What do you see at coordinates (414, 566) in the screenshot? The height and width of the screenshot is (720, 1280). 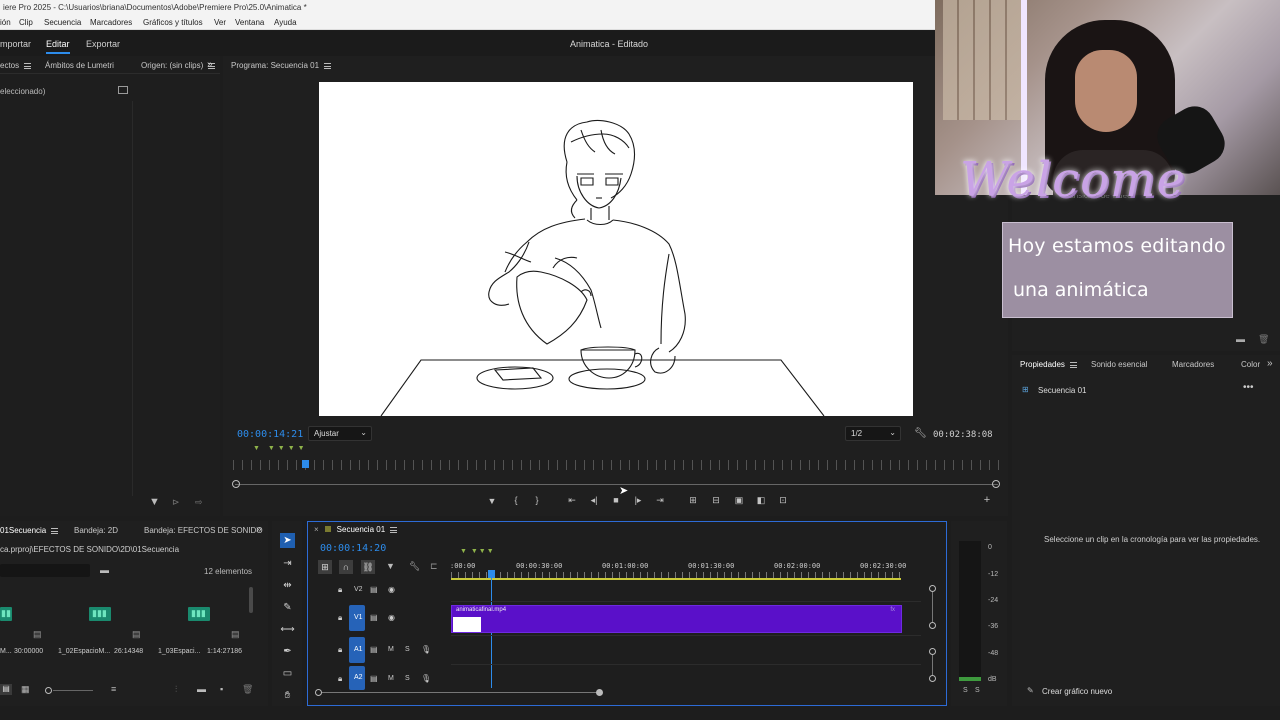 I see `settings-wrench-icon: 🔧︎` at bounding box center [414, 566].